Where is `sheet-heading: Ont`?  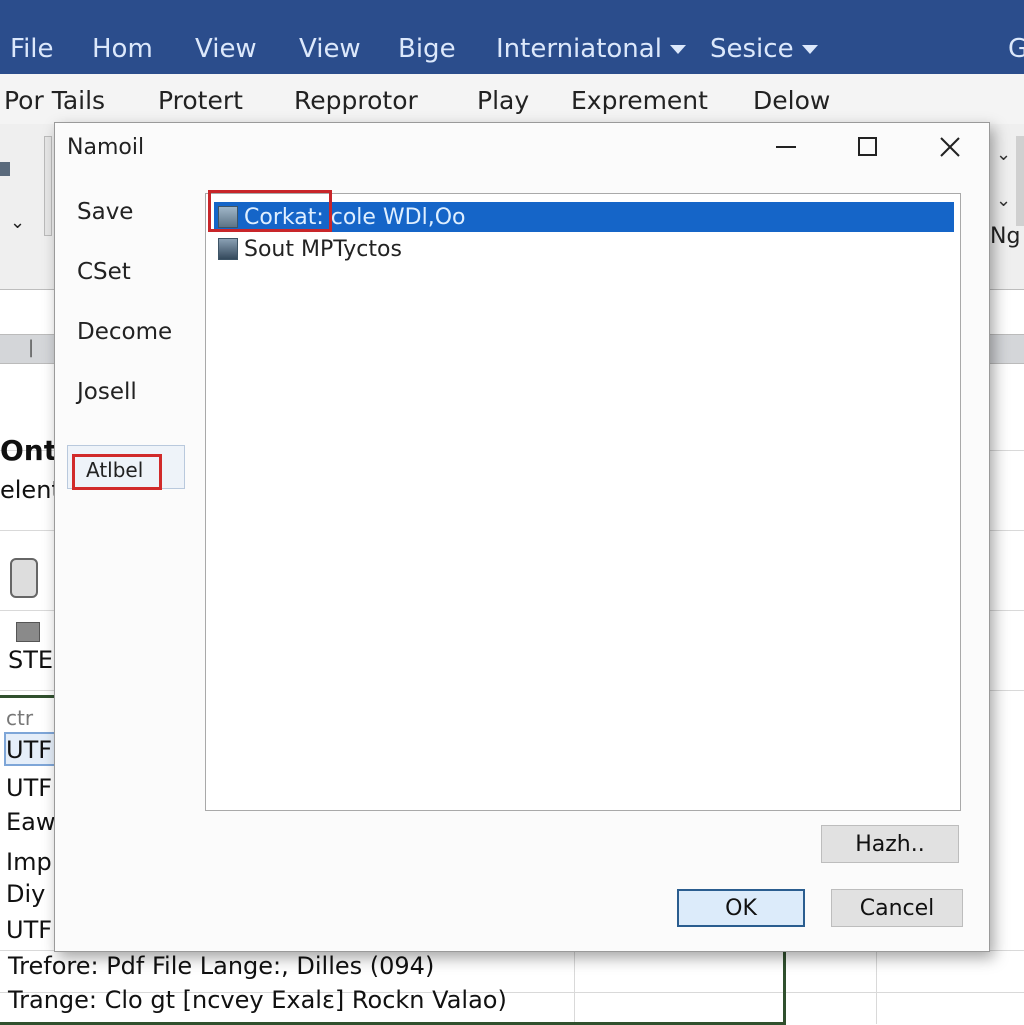
sheet-heading: Ont is located at coordinates (29, 450).